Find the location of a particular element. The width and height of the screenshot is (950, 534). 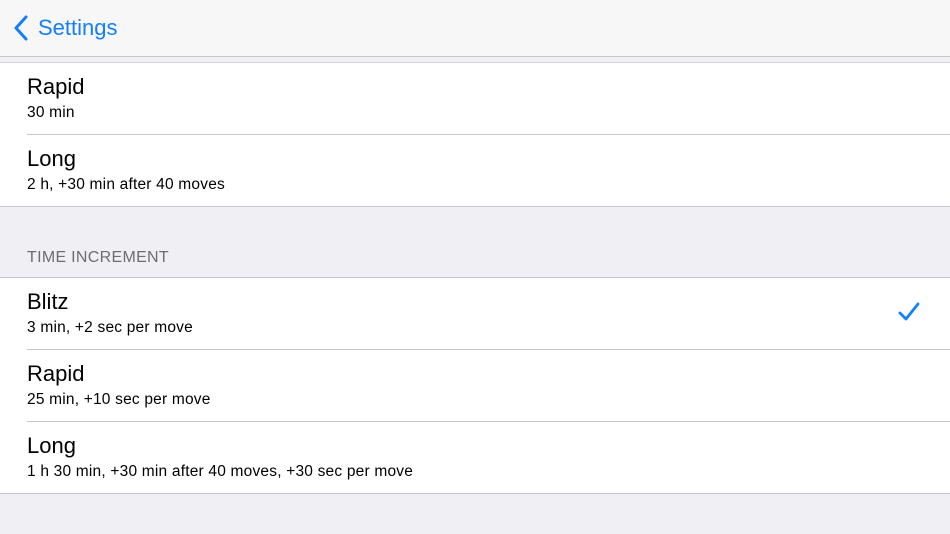

list-item-title: Blitz is located at coordinates (48, 301).